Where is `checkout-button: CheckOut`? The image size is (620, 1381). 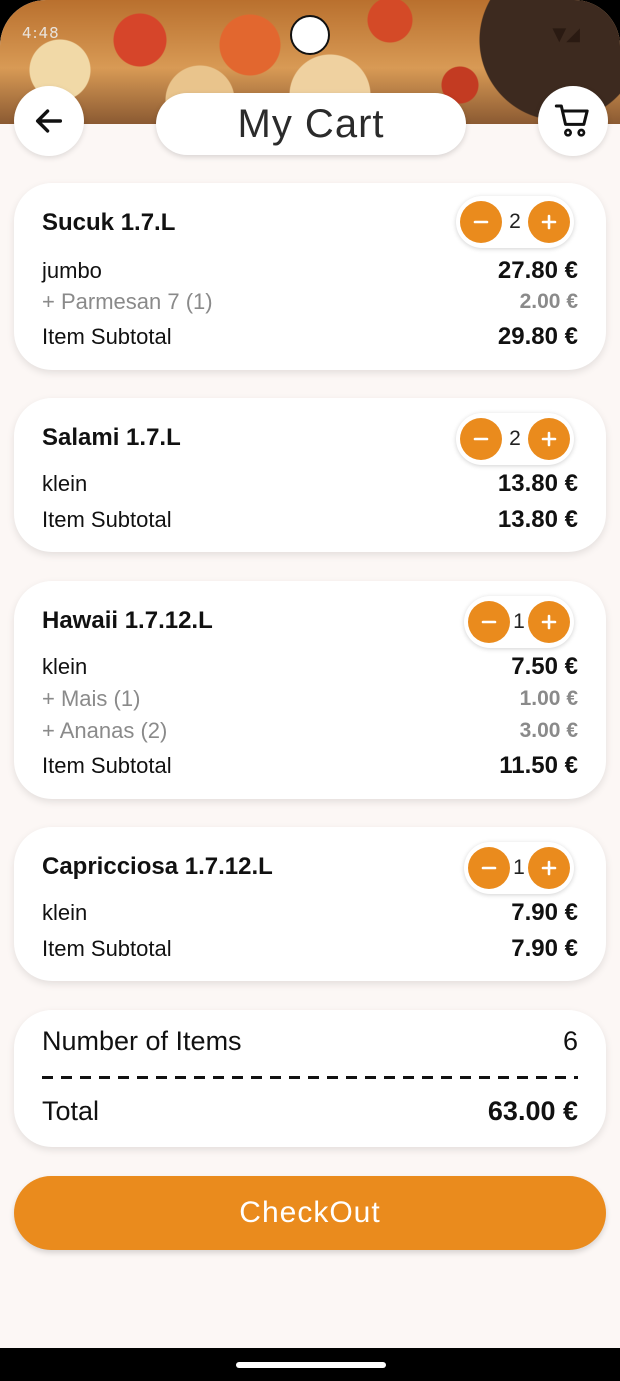 checkout-button: CheckOut is located at coordinates (310, 1213).